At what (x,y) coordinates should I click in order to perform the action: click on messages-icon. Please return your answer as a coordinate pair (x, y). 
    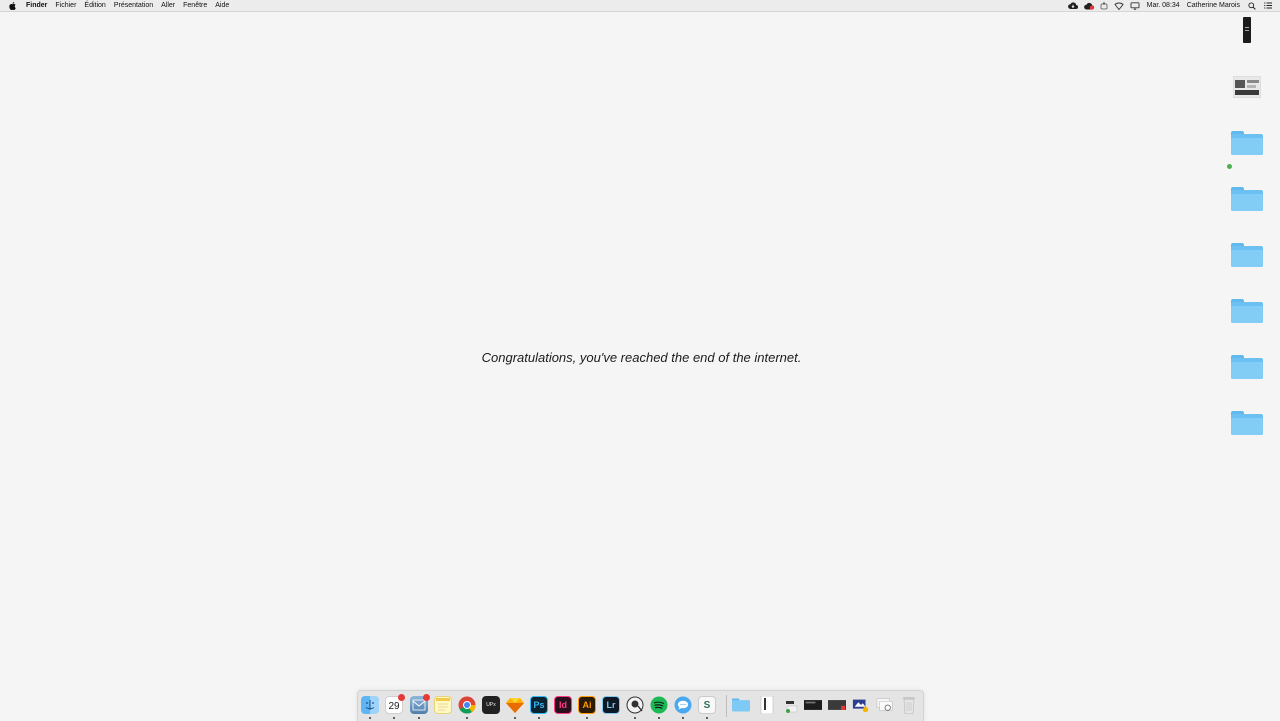
    Looking at the image, I should click on (683, 705).